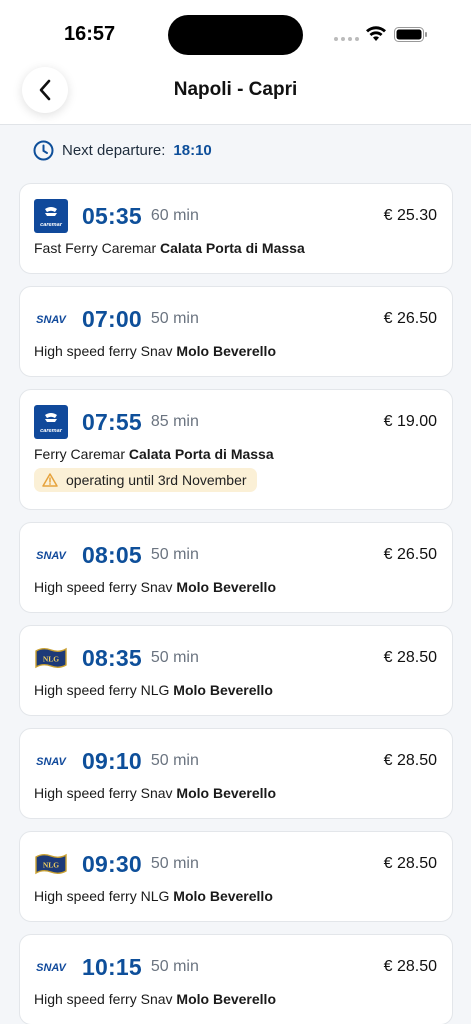 The height and width of the screenshot is (1024, 471). Describe the element at coordinates (112, 657) in the screenshot. I see `departure-time: 08:35` at that location.